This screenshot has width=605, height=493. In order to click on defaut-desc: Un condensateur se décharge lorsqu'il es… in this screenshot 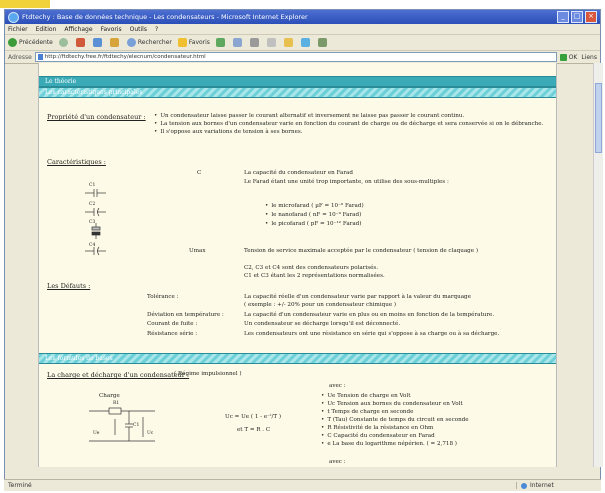, I will do `click(322, 324)`.